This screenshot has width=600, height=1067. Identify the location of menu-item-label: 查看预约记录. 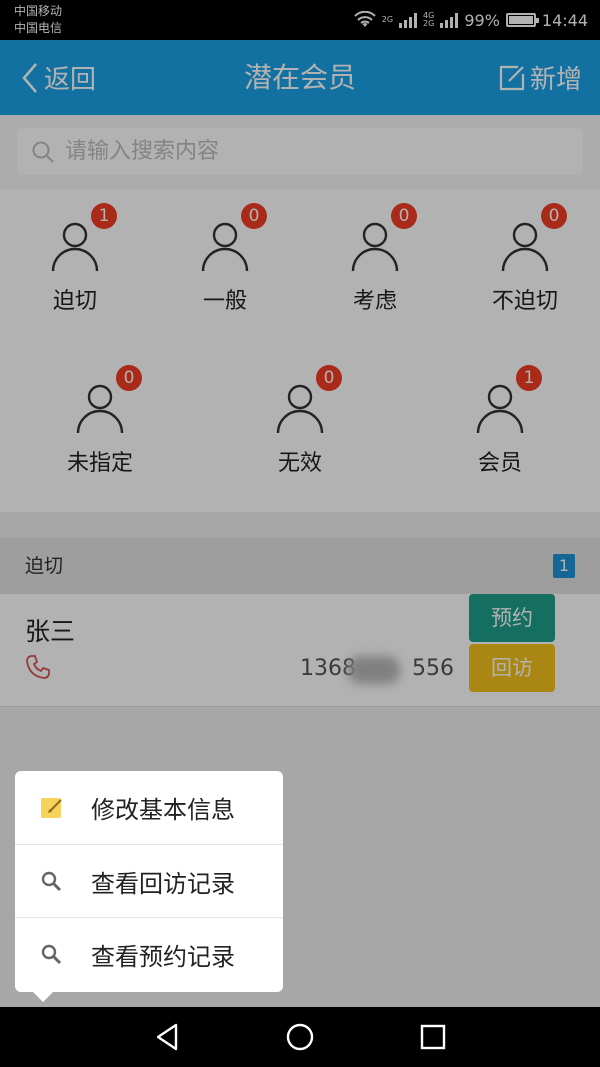
(163, 956).